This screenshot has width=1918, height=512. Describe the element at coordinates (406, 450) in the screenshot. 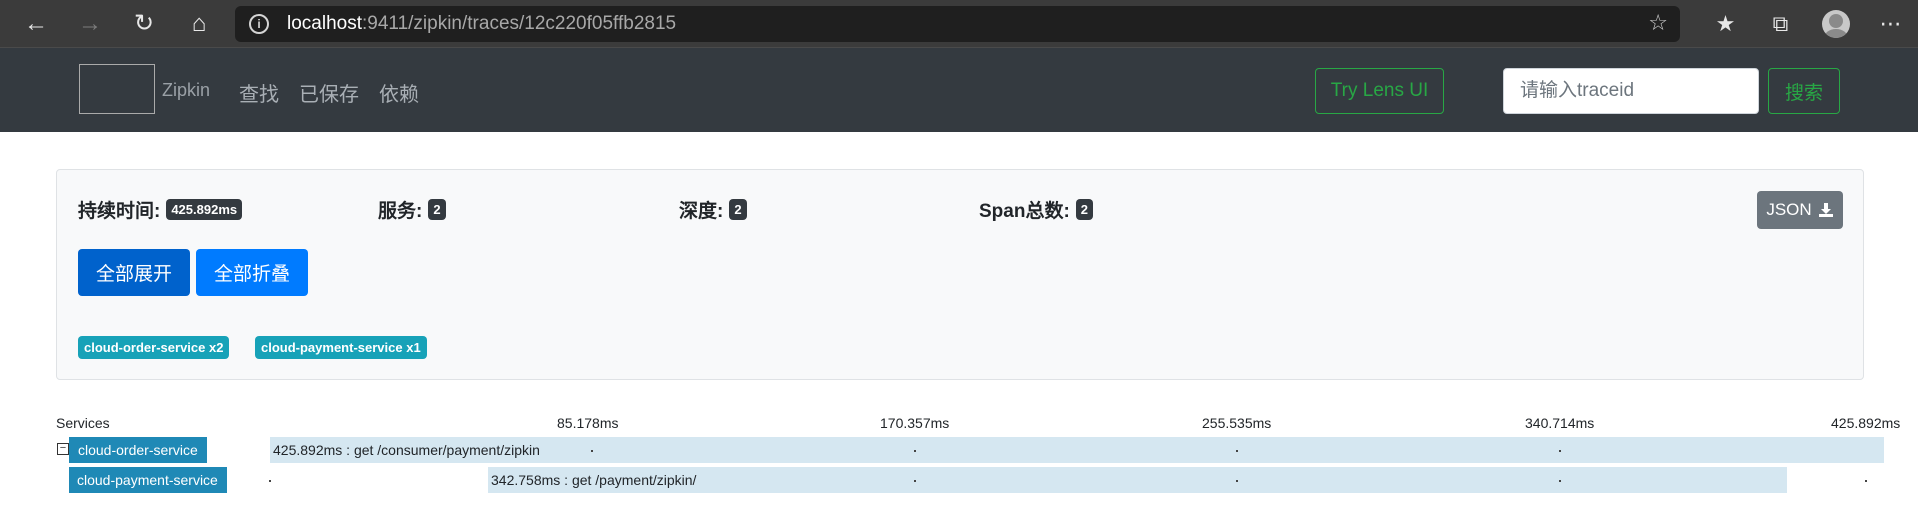

I see `span-label: 425.892ms : get /consumer/payment/zipkin` at that location.